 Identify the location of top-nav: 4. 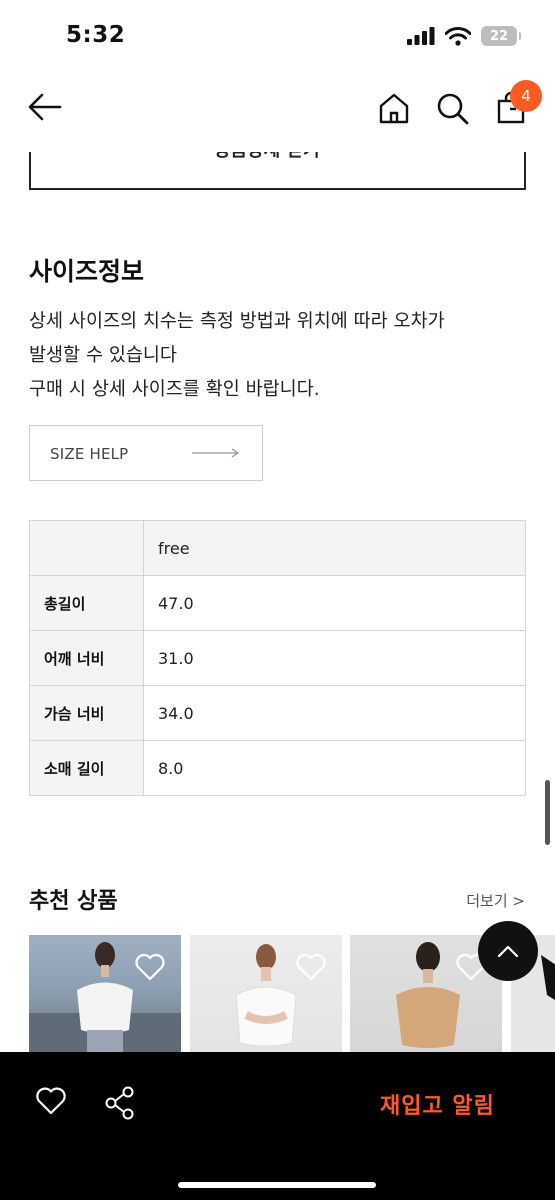
(277, 110).